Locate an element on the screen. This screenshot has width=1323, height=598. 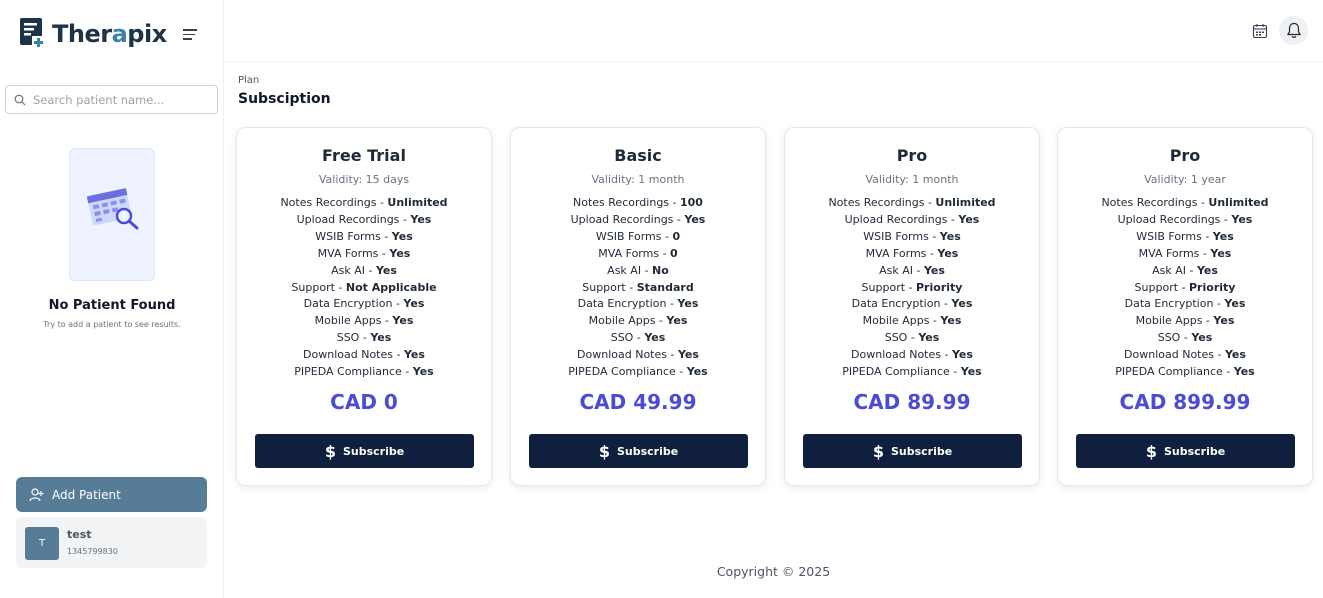
notifications-button is located at coordinates (1293, 30).